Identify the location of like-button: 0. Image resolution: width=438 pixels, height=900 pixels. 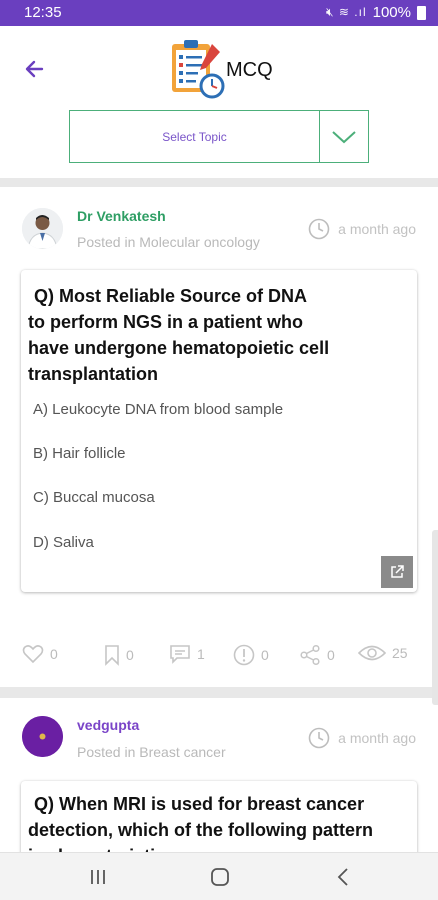
(40, 654).